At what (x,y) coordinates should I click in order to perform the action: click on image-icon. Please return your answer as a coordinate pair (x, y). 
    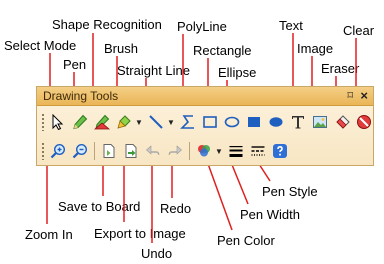
    Looking at the image, I should click on (320, 122).